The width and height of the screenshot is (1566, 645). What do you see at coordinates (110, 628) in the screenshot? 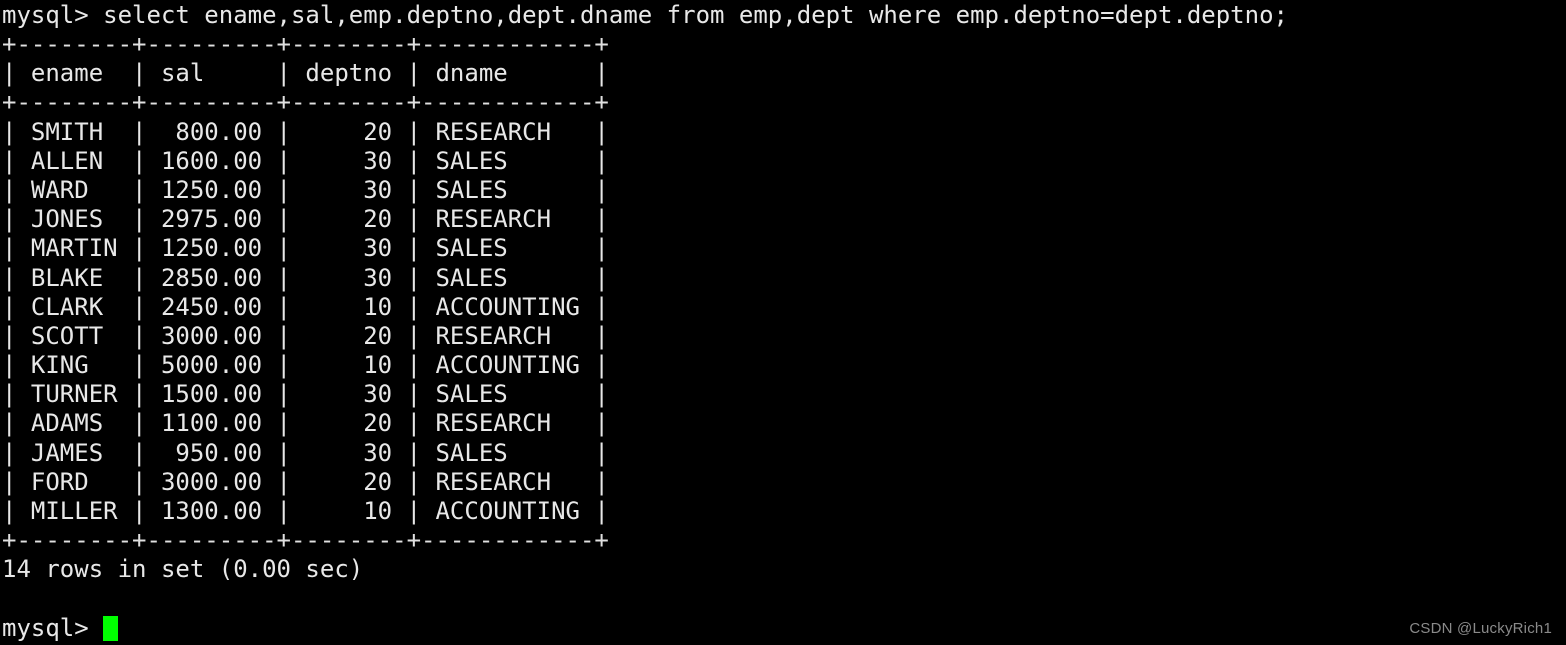
I see `text-cursor` at bounding box center [110, 628].